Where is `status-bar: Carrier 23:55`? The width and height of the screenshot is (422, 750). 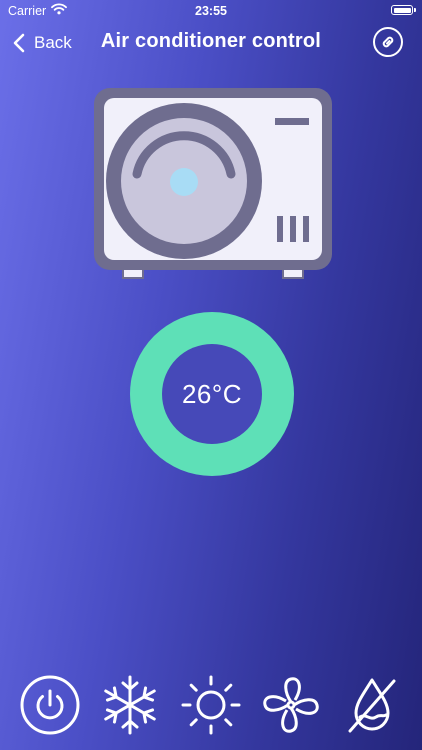
status-bar: Carrier 23:55 is located at coordinates (211, 11).